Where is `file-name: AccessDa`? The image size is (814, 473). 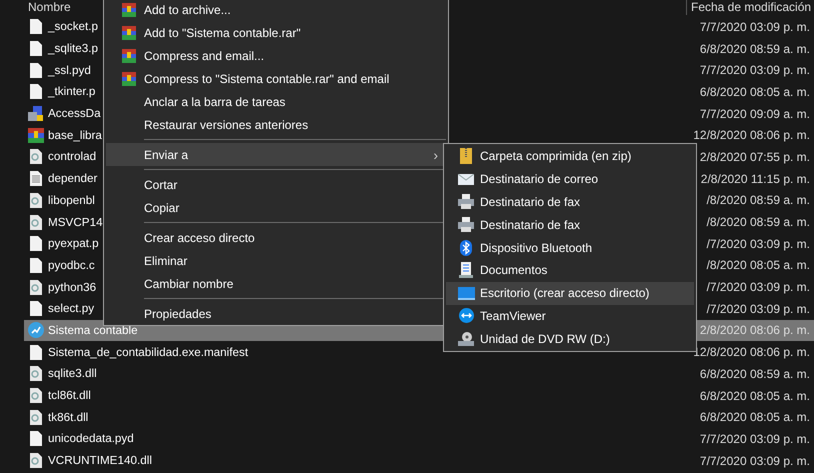 file-name: AccessDa is located at coordinates (74, 113).